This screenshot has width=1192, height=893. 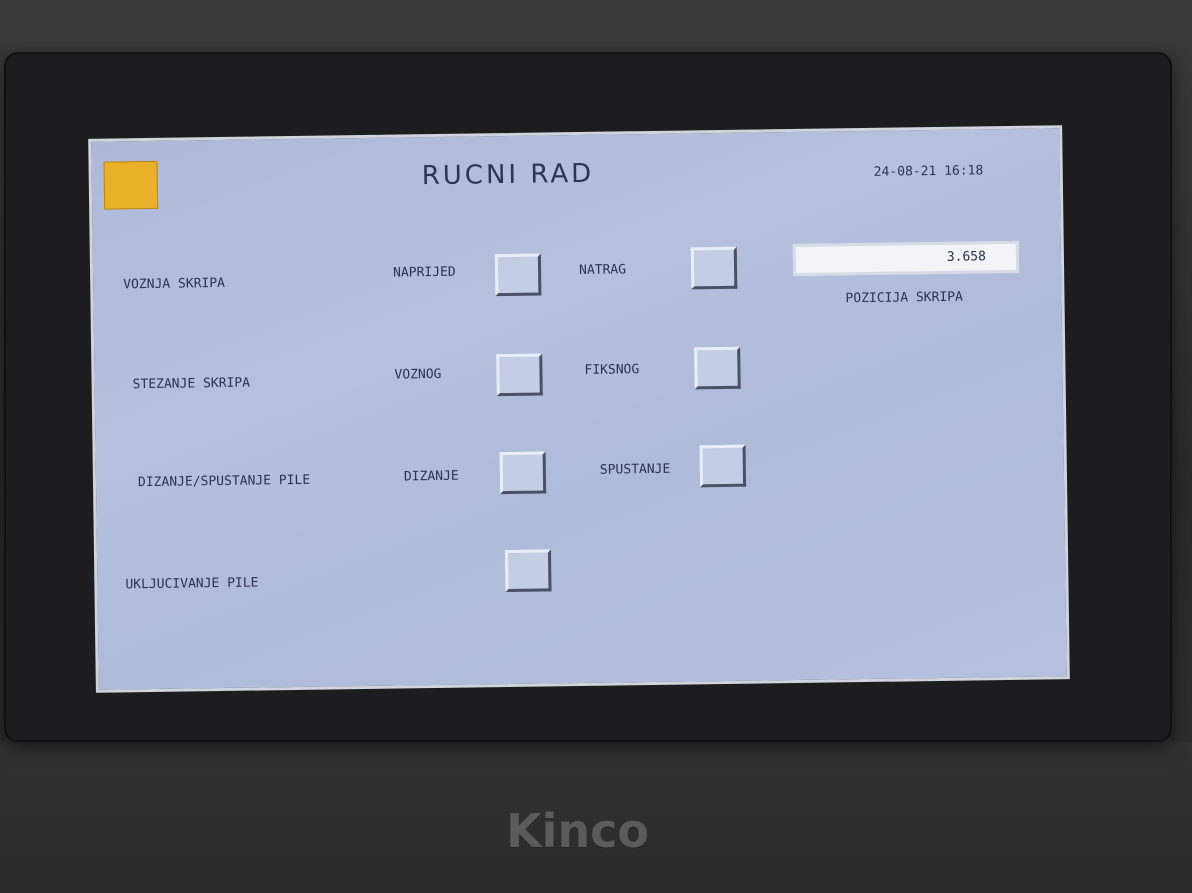 What do you see at coordinates (518, 275) in the screenshot?
I see `naprijed-button` at bounding box center [518, 275].